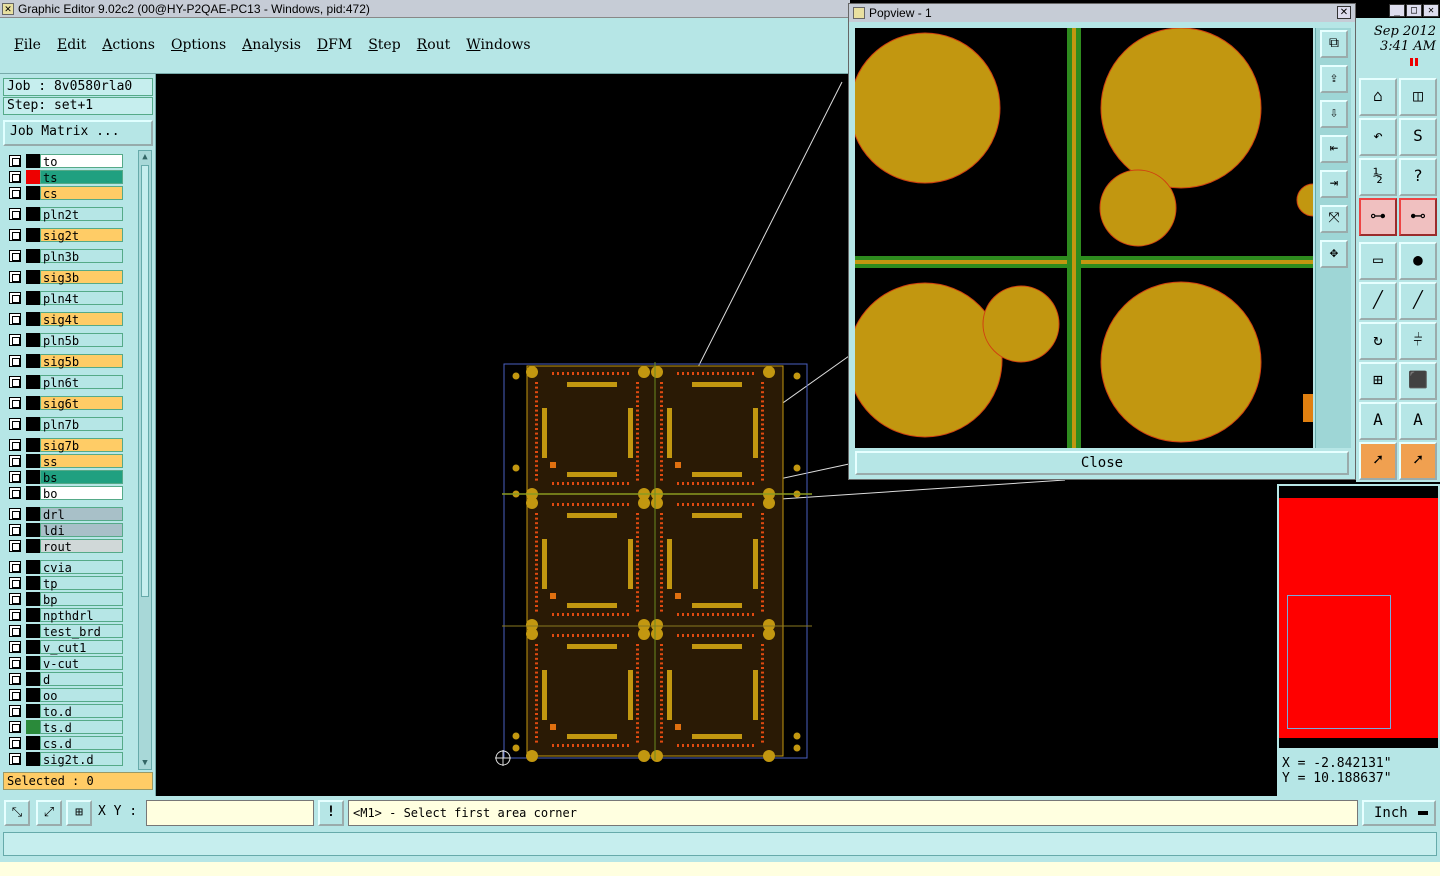  Describe the element at coordinates (81, 711) in the screenshot. I see `layer-name: to.d` at that location.